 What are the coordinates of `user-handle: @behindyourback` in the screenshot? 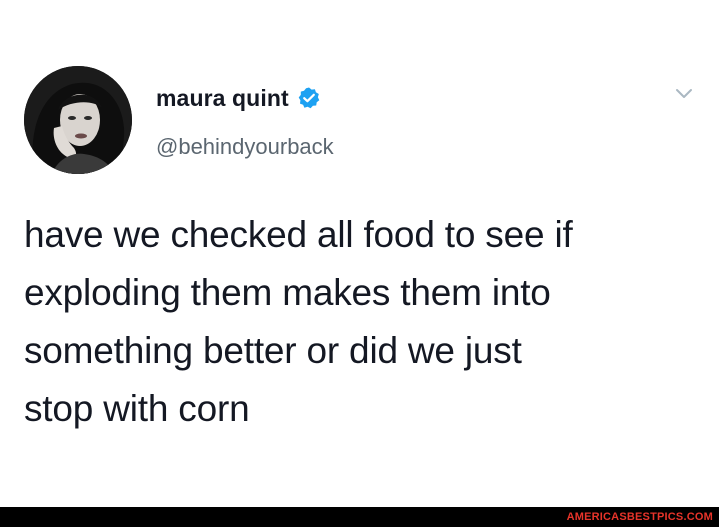 It's located at (245, 147).